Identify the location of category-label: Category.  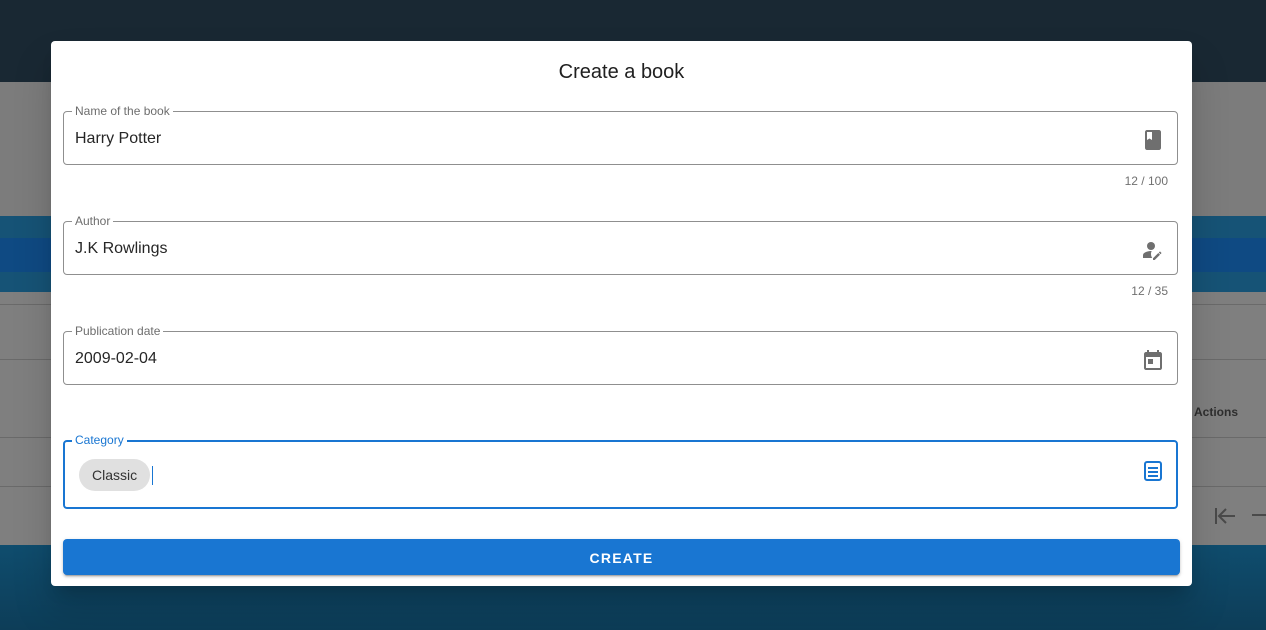
(99, 440).